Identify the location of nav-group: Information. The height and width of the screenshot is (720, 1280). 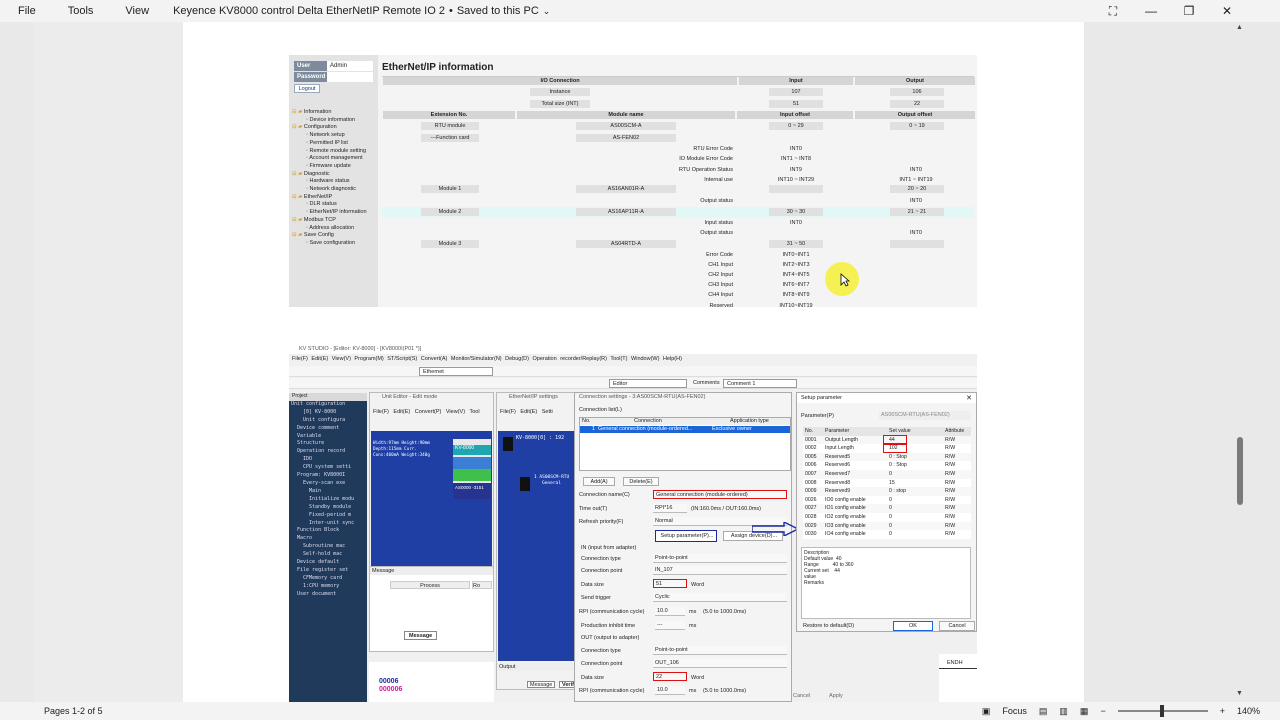
(335, 113).